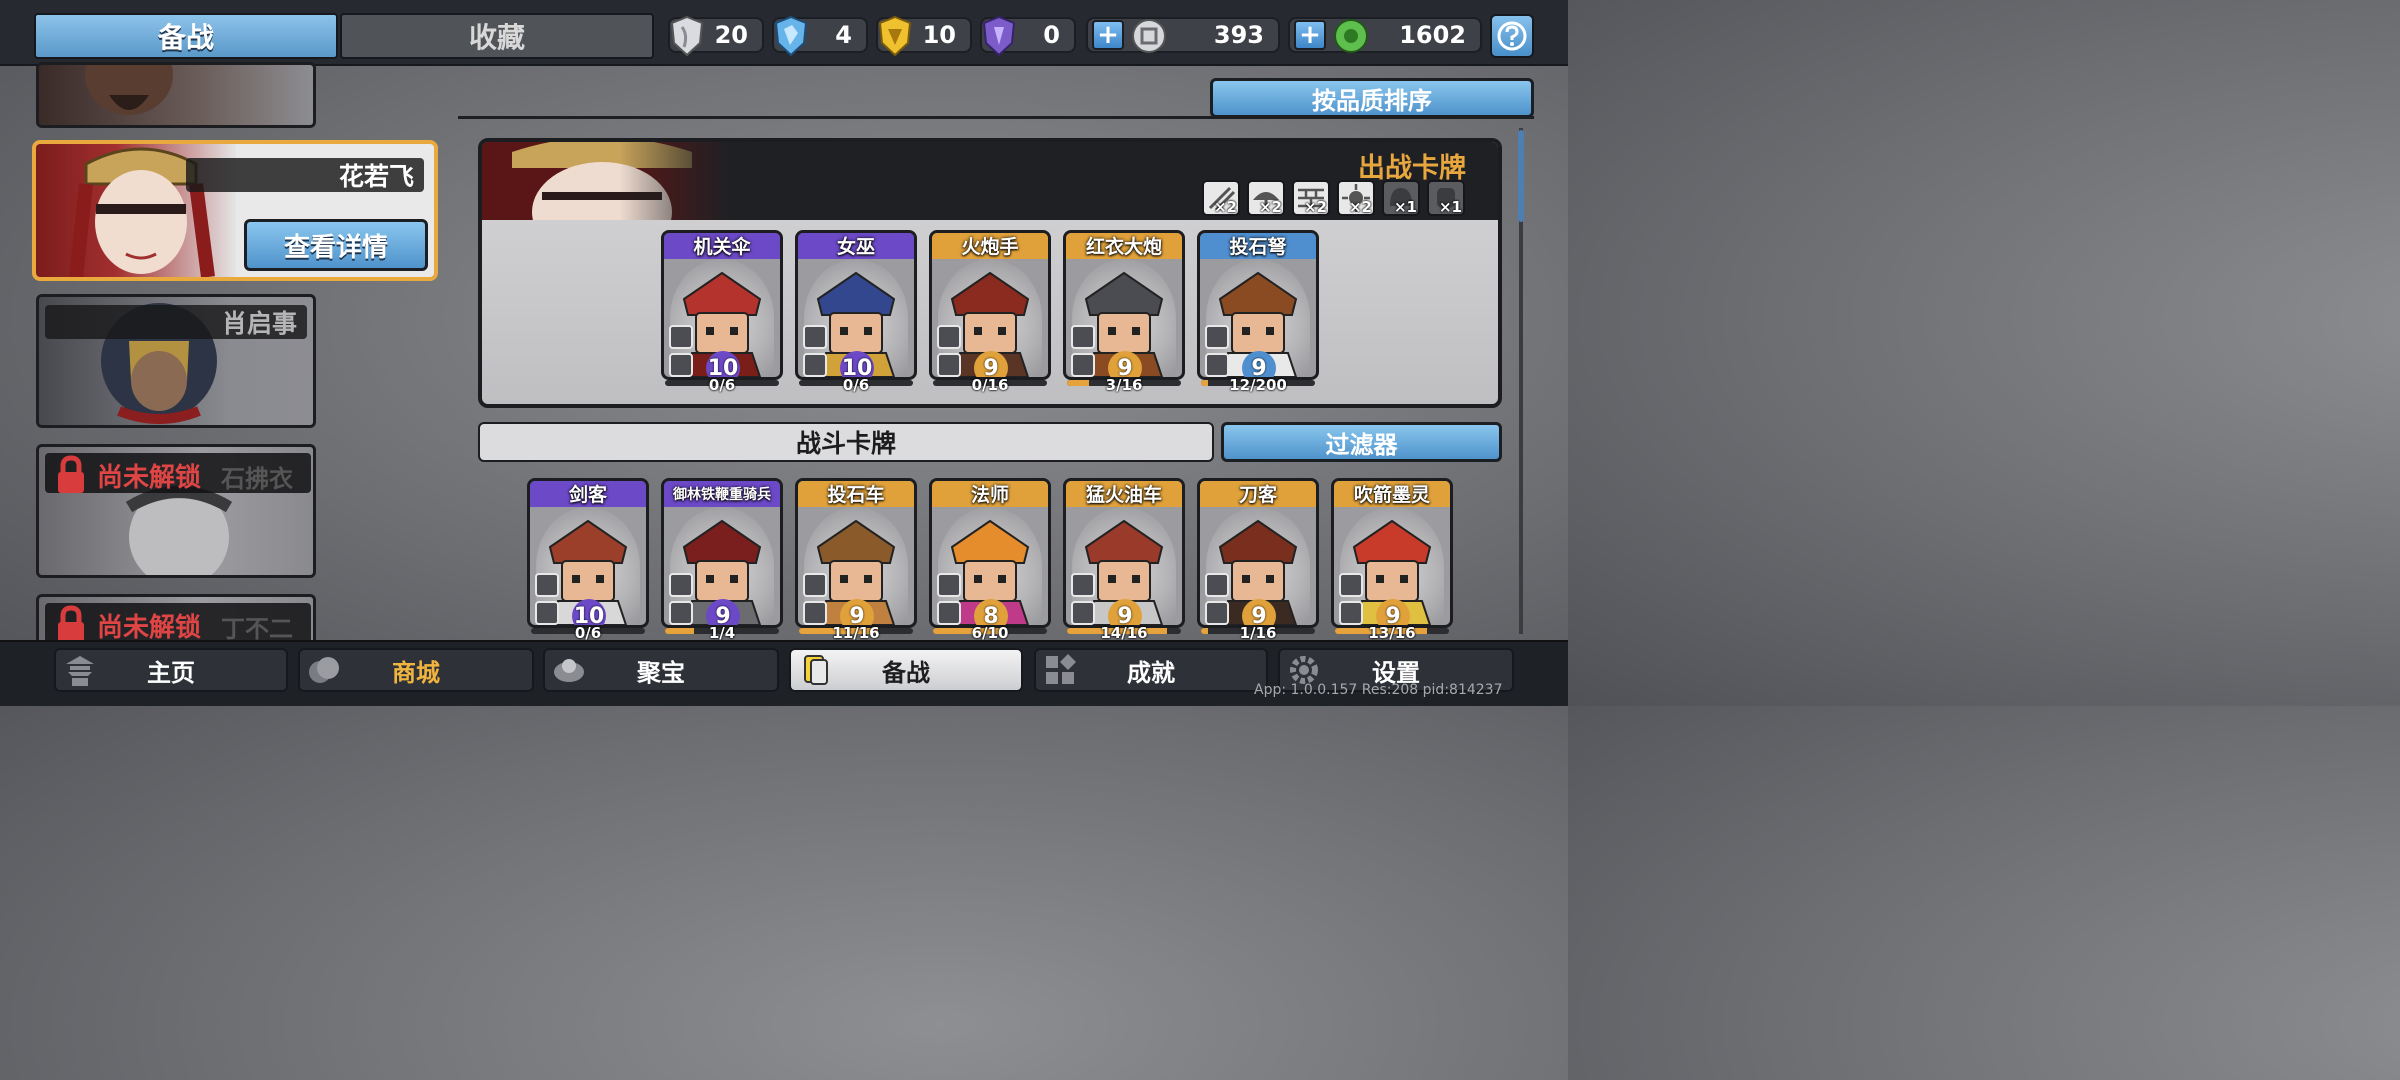 This screenshot has height=1080, width=2400. What do you see at coordinates (1385, 35) in the screenshot?
I see `resource-jade-coin: + 1602` at bounding box center [1385, 35].